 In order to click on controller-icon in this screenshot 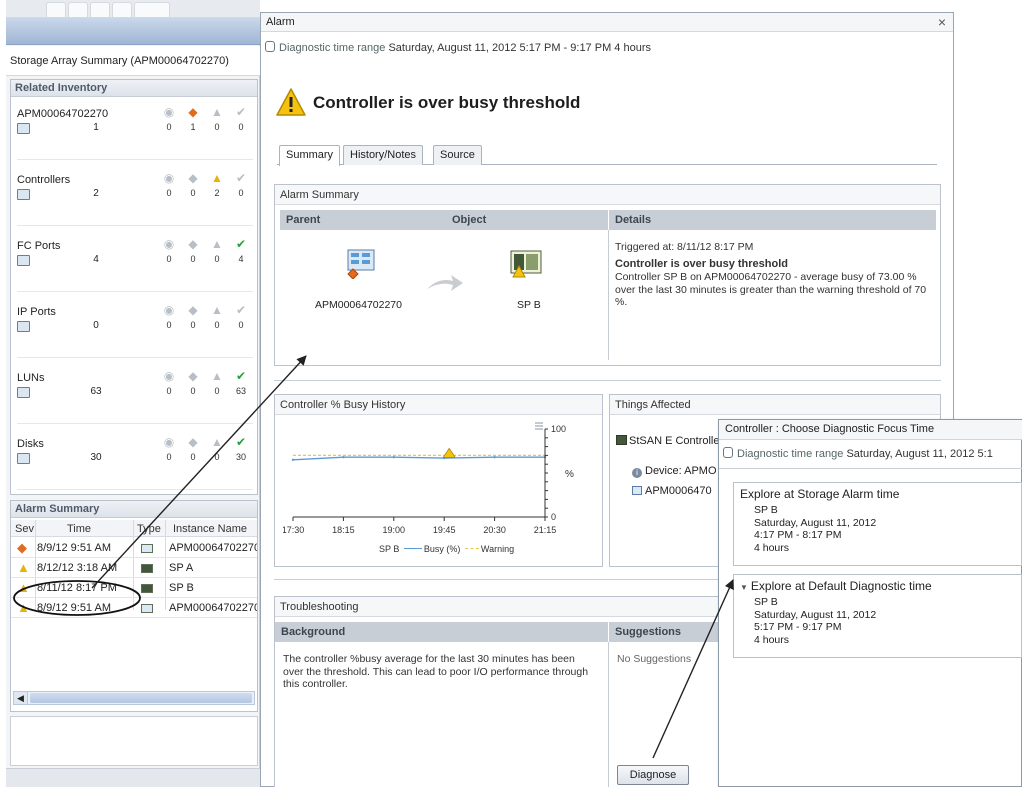, I will do `click(526, 264)`.